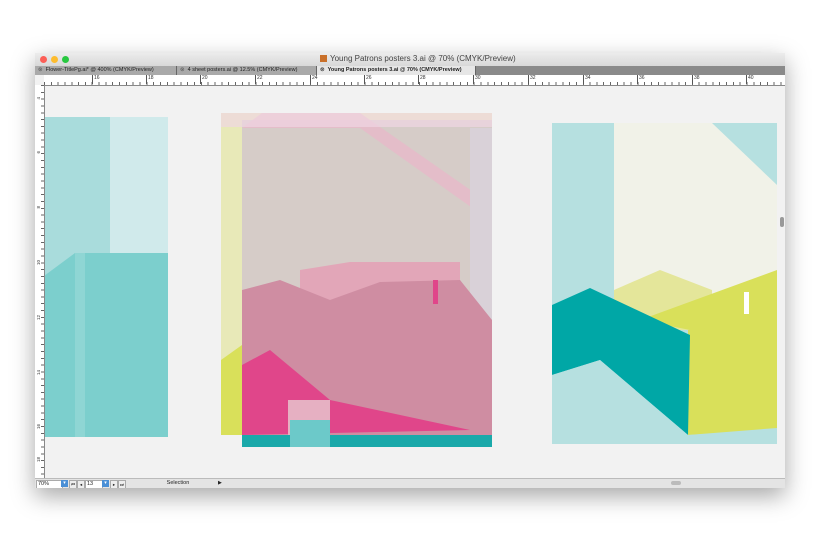  I want to click on next-artboard-button: ▸, so click(114, 484).